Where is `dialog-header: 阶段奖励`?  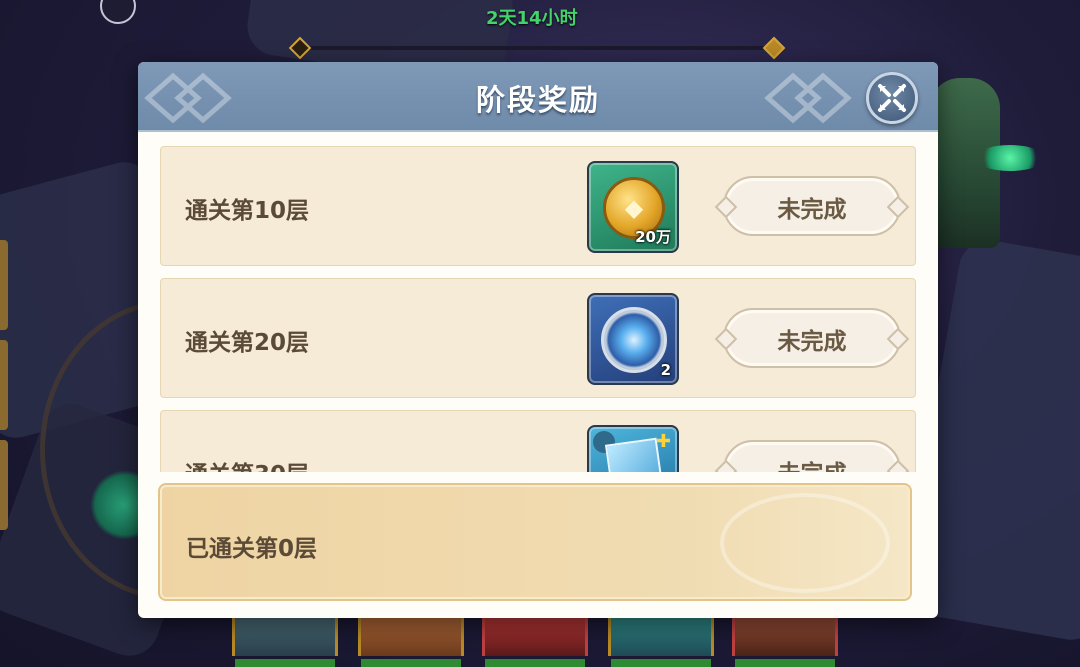
dialog-header: 阶段奖励 is located at coordinates (538, 97).